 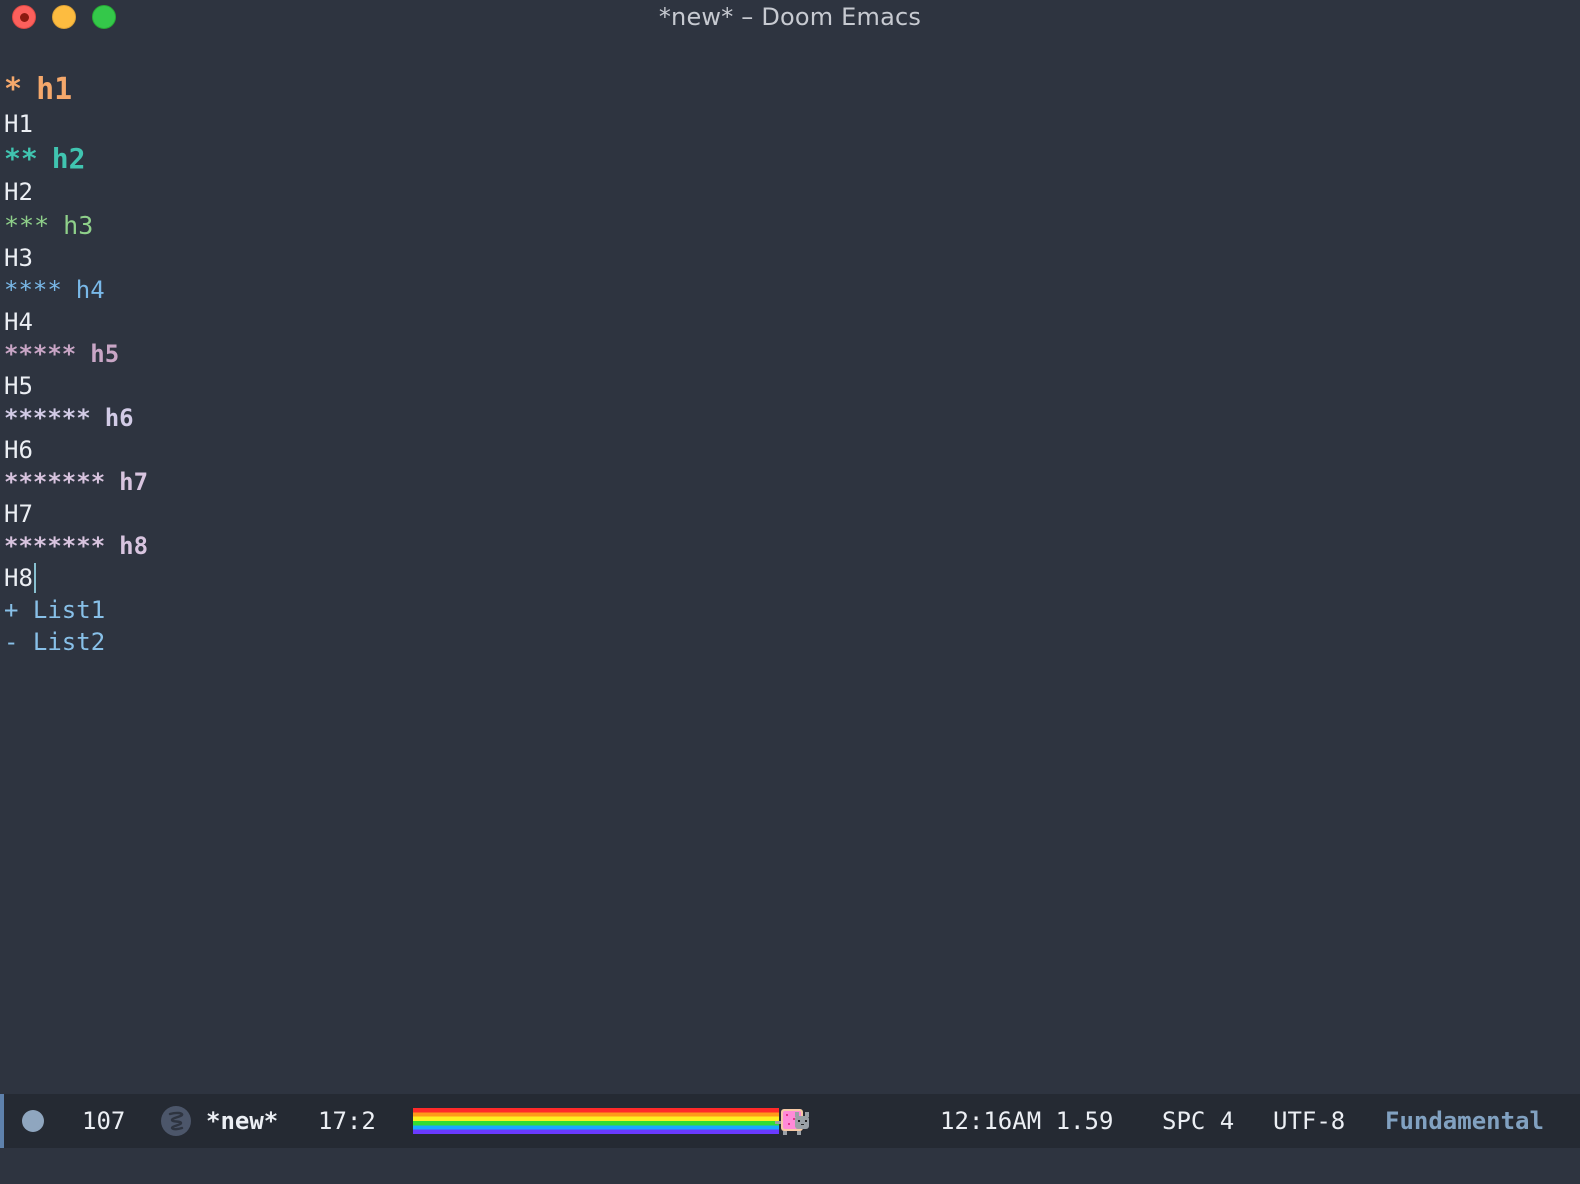 What do you see at coordinates (176, 1121) in the screenshot?
I see `emacs-logo-icon` at bounding box center [176, 1121].